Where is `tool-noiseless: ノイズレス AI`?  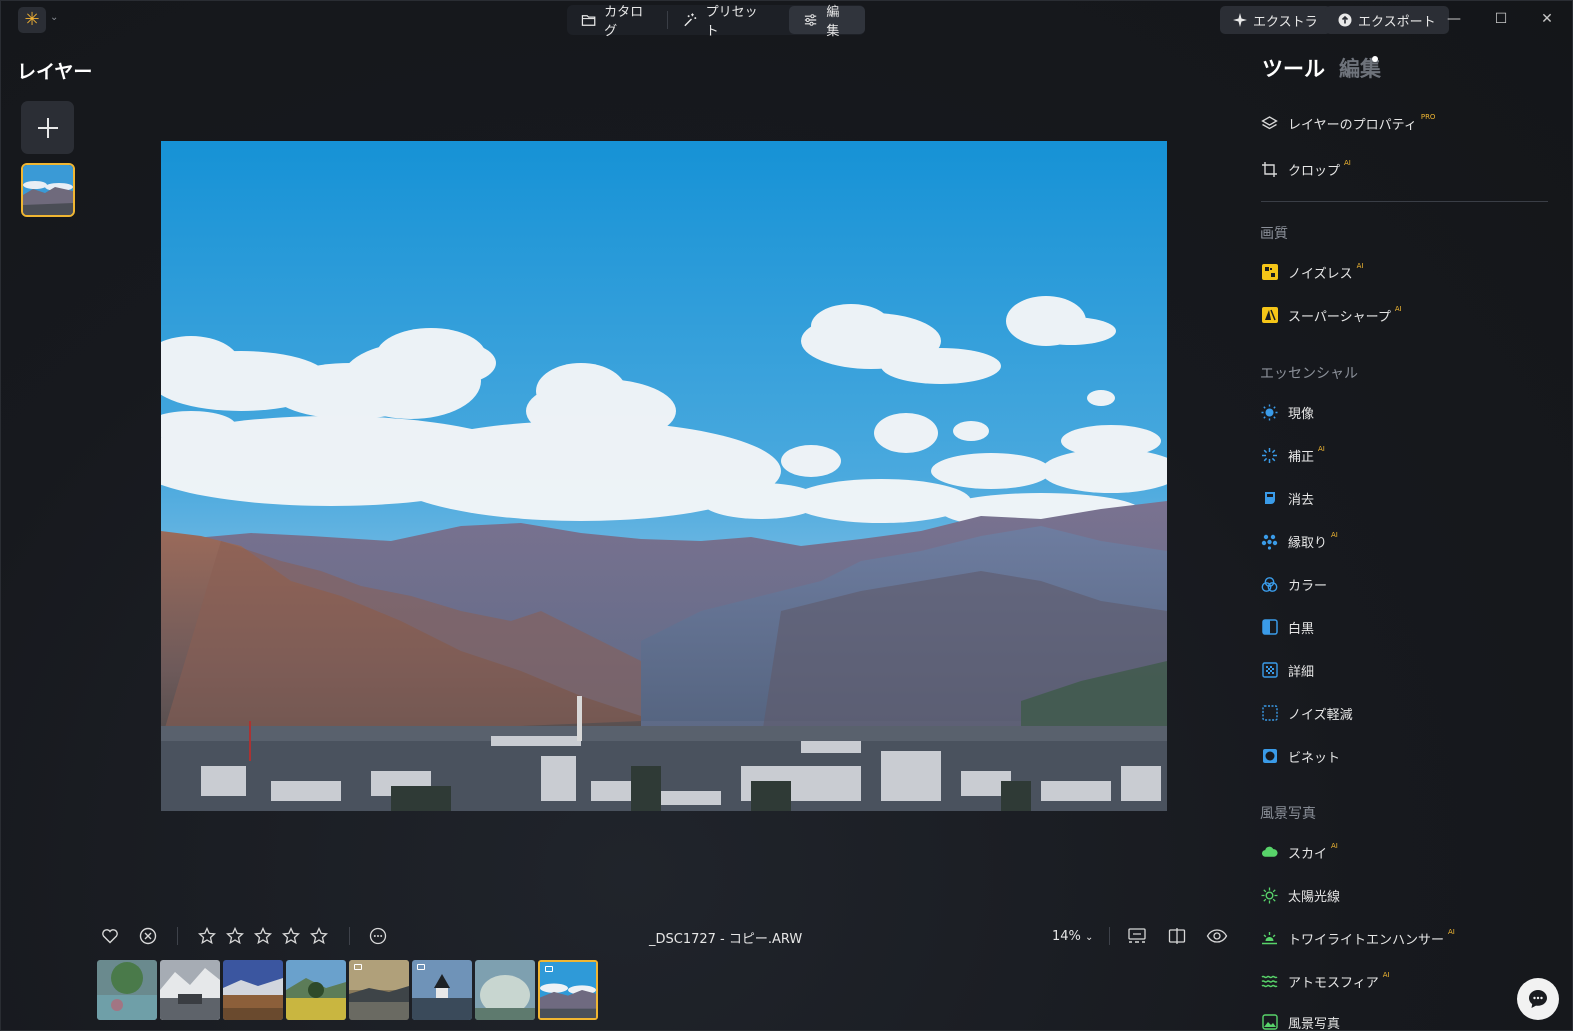
tool-noiseless: ノイズレス AI is located at coordinates (1312, 272).